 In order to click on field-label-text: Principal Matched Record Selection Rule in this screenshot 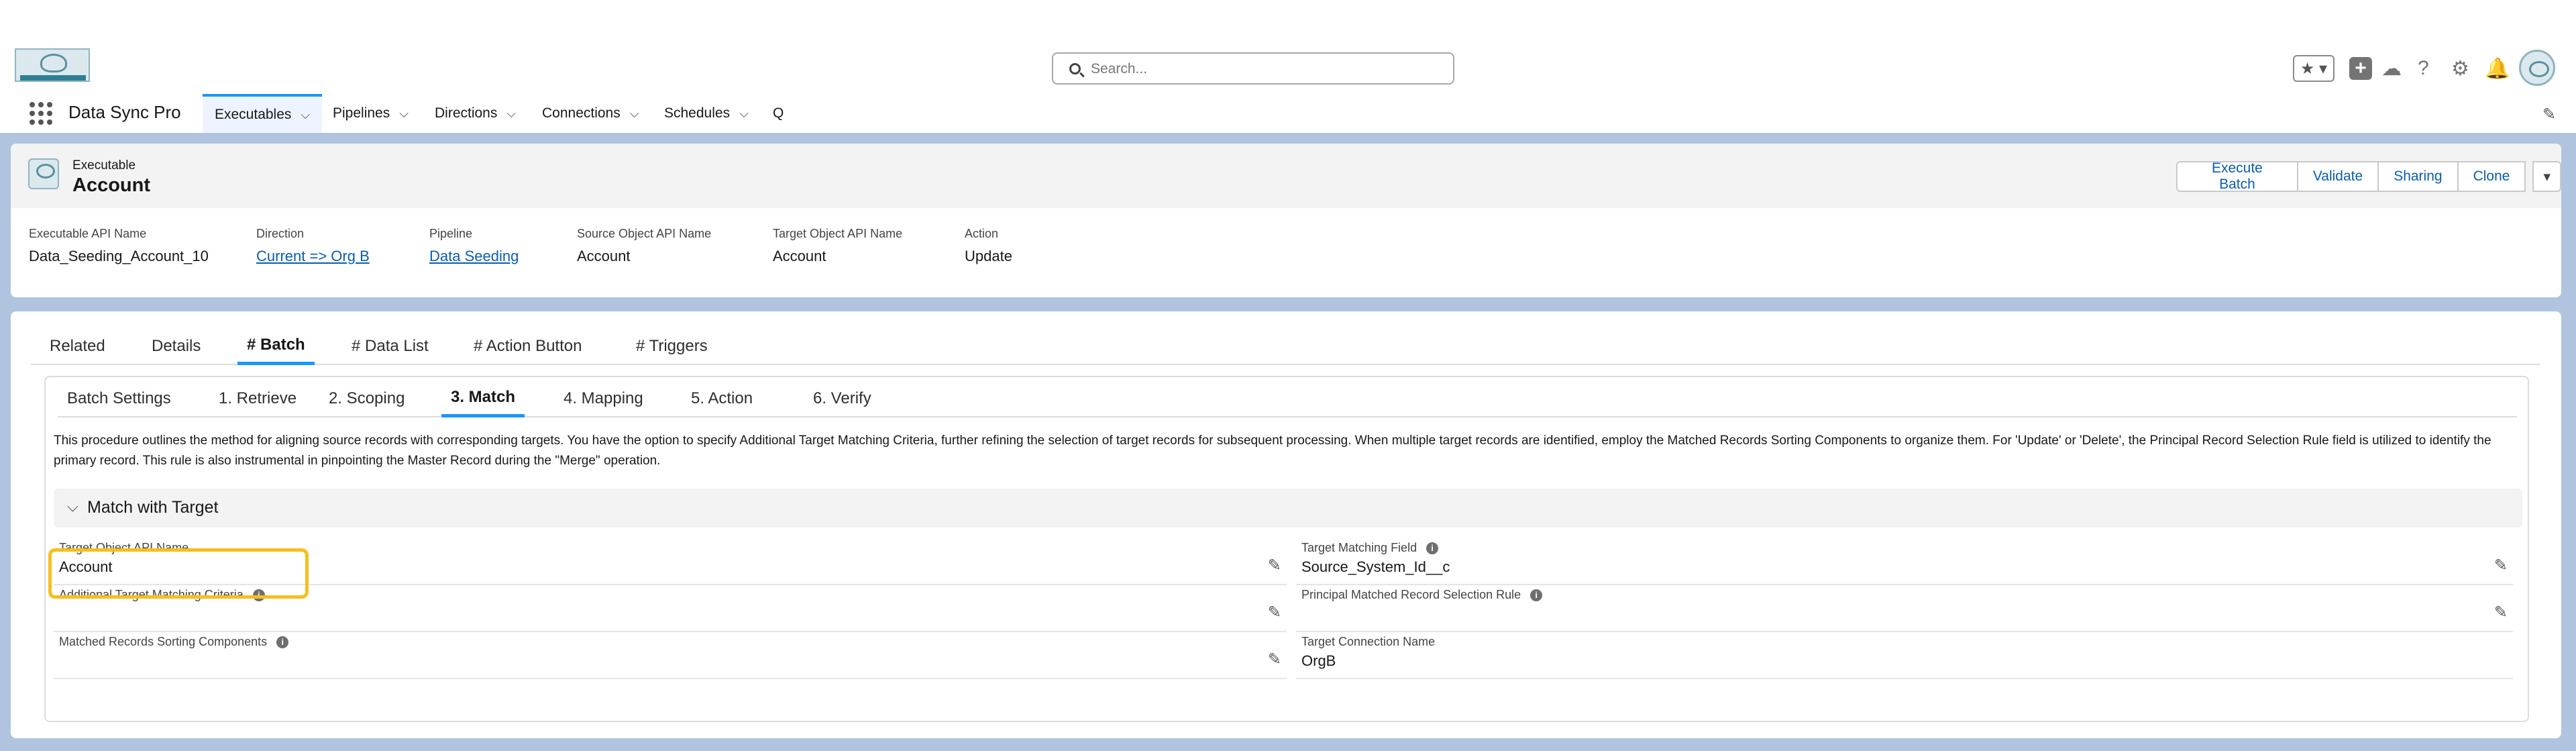, I will do `click(1411, 594)`.